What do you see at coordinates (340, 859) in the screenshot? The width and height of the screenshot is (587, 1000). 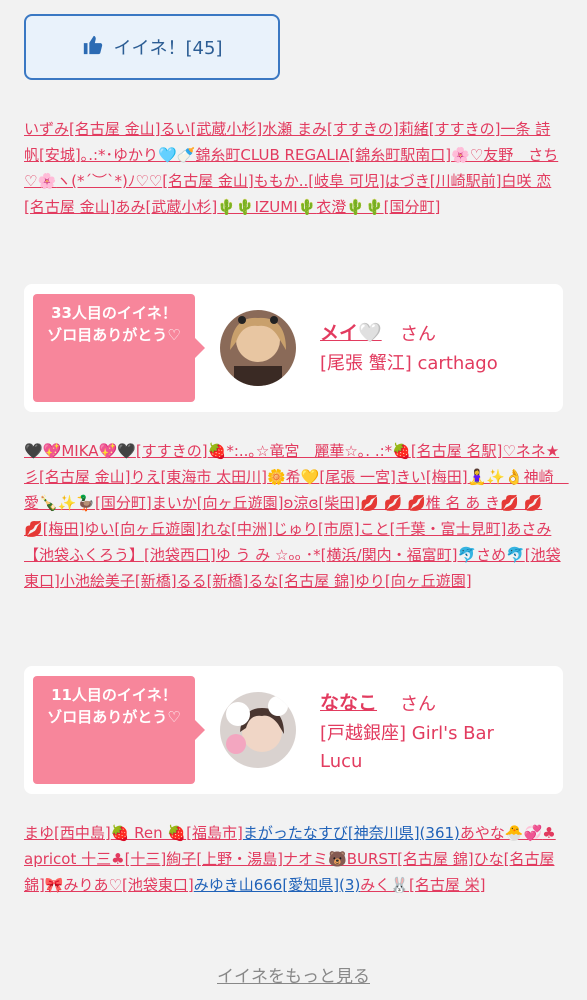 I see `liker-name-link: ナオミ🐻BURST` at bounding box center [340, 859].